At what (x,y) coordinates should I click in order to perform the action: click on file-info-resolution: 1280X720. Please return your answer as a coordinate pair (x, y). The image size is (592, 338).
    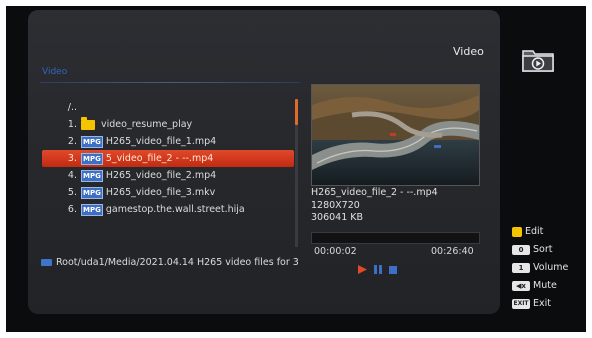
    Looking at the image, I should click on (335, 205).